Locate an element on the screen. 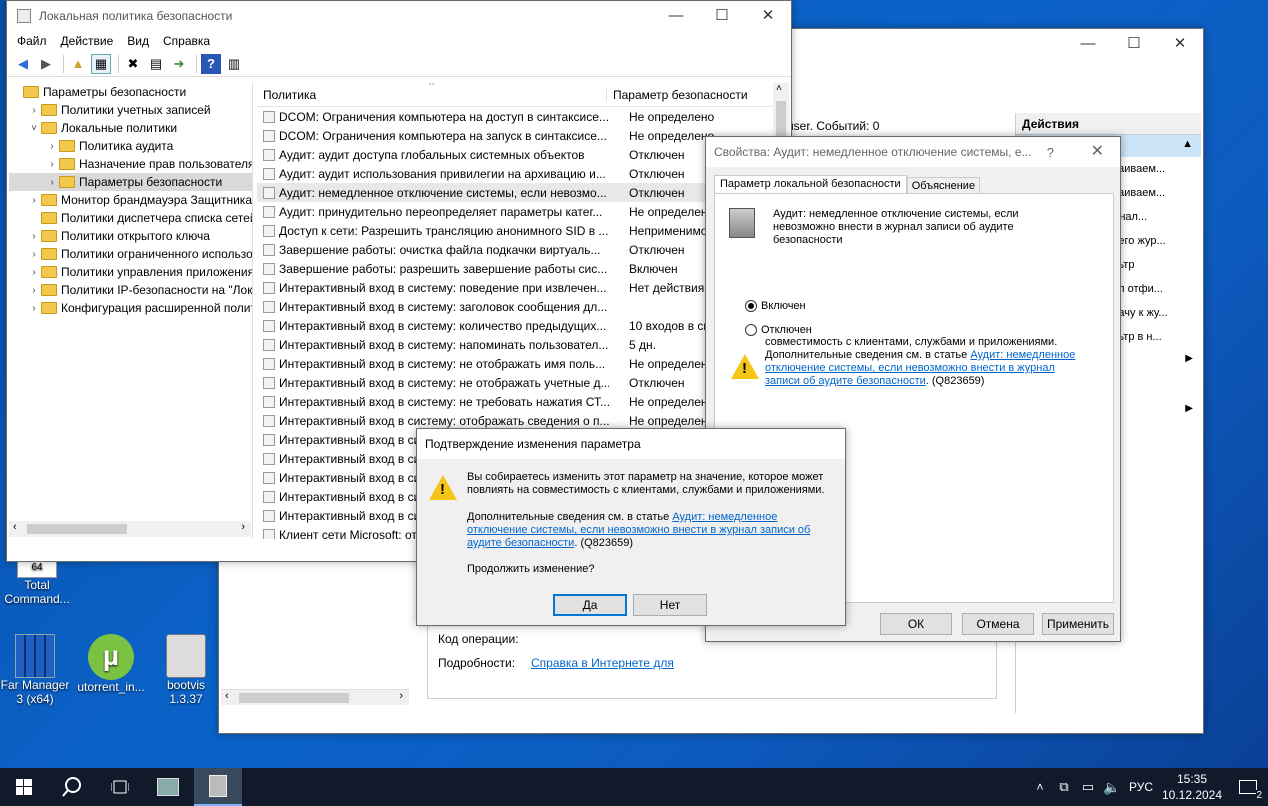 Image resolution: width=1268 pixels, height=806 pixels. show-tree-icon: ▦ is located at coordinates (101, 63).